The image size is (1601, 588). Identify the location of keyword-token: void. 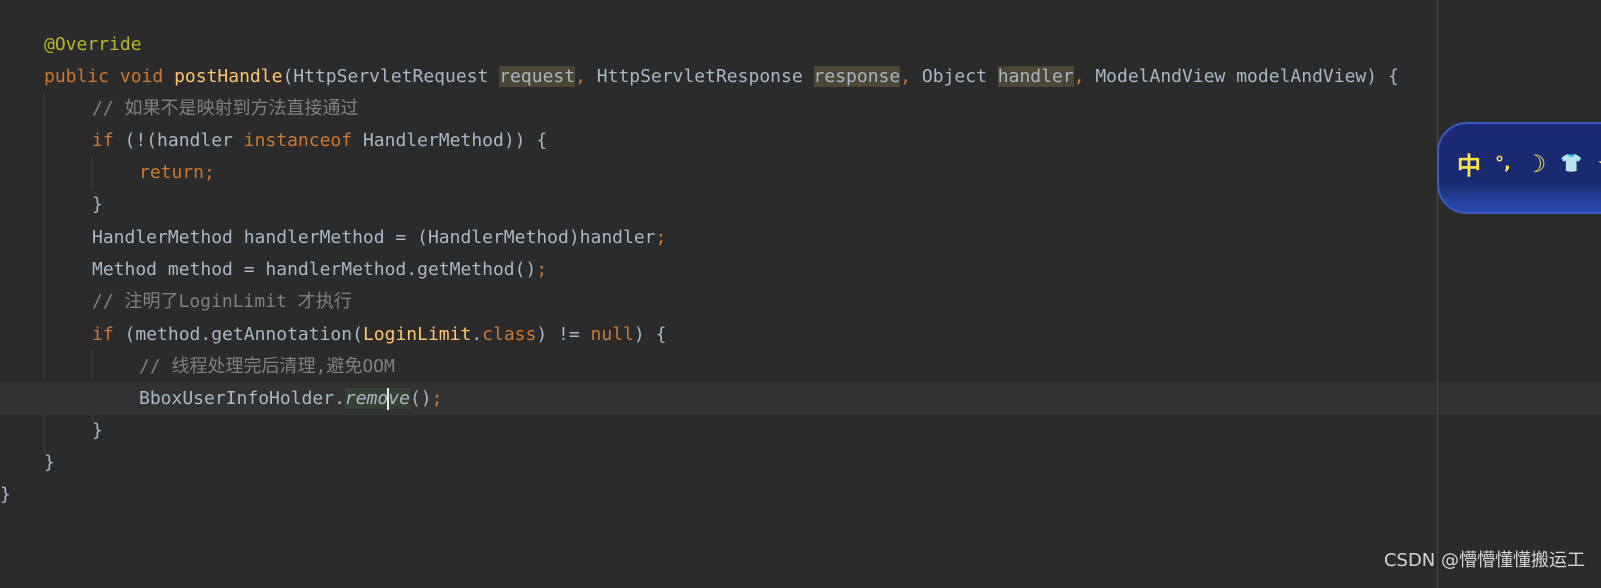
(141, 76).